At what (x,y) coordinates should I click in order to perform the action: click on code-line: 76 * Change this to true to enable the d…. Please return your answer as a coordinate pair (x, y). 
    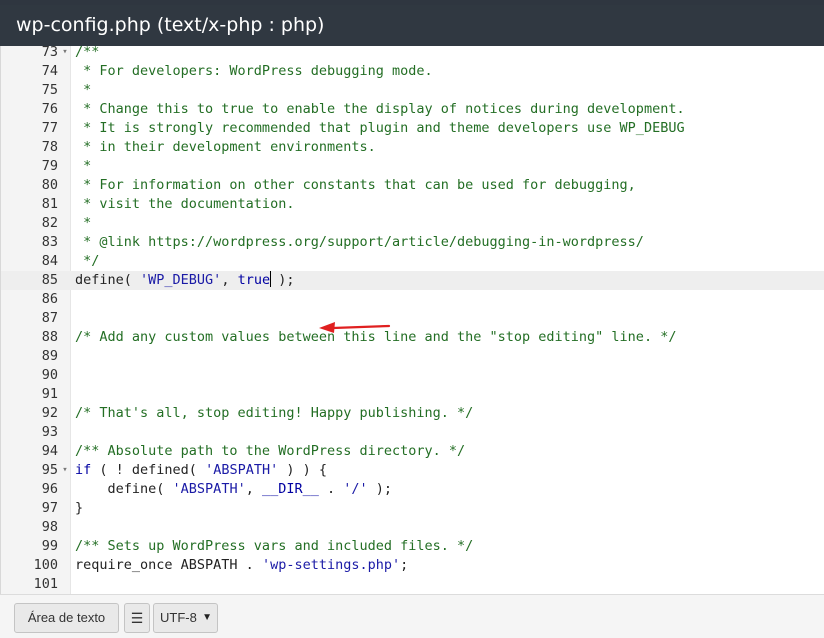
    Looking at the image, I should click on (412, 109).